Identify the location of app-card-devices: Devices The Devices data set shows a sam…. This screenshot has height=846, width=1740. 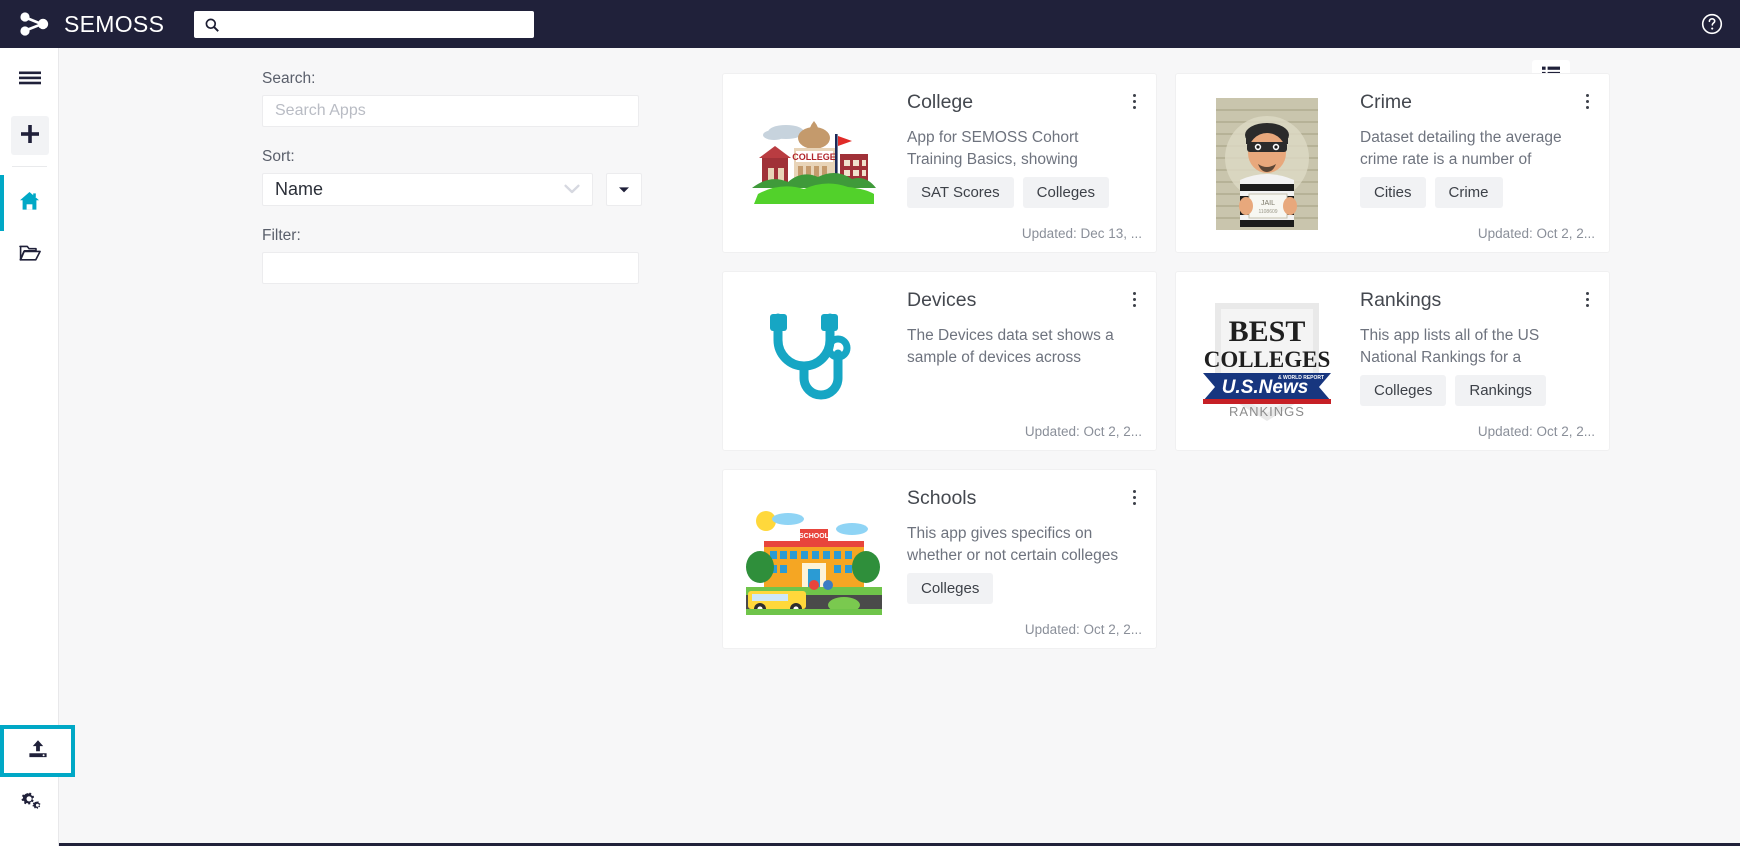
(939, 361).